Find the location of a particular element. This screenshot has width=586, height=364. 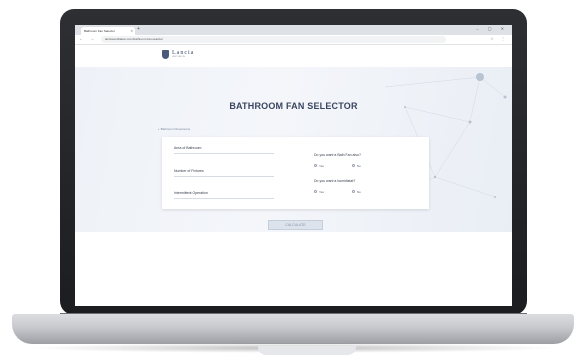

area-label: Area of Bathroom is located at coordinates (188, 148).